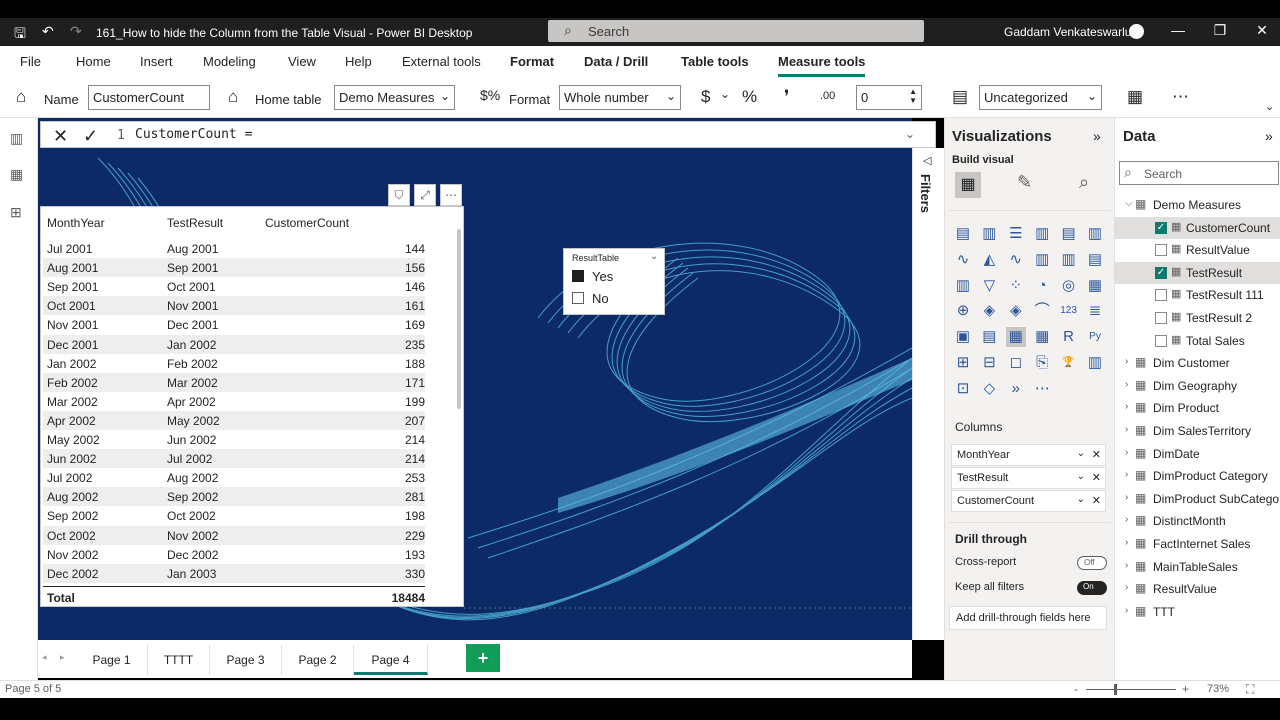 The width and height of the screenshot is (1280, 720). Describe the element at coordinates (1092, 563) in the screenshot. I see `cross-report-toggle: Off` at that location.